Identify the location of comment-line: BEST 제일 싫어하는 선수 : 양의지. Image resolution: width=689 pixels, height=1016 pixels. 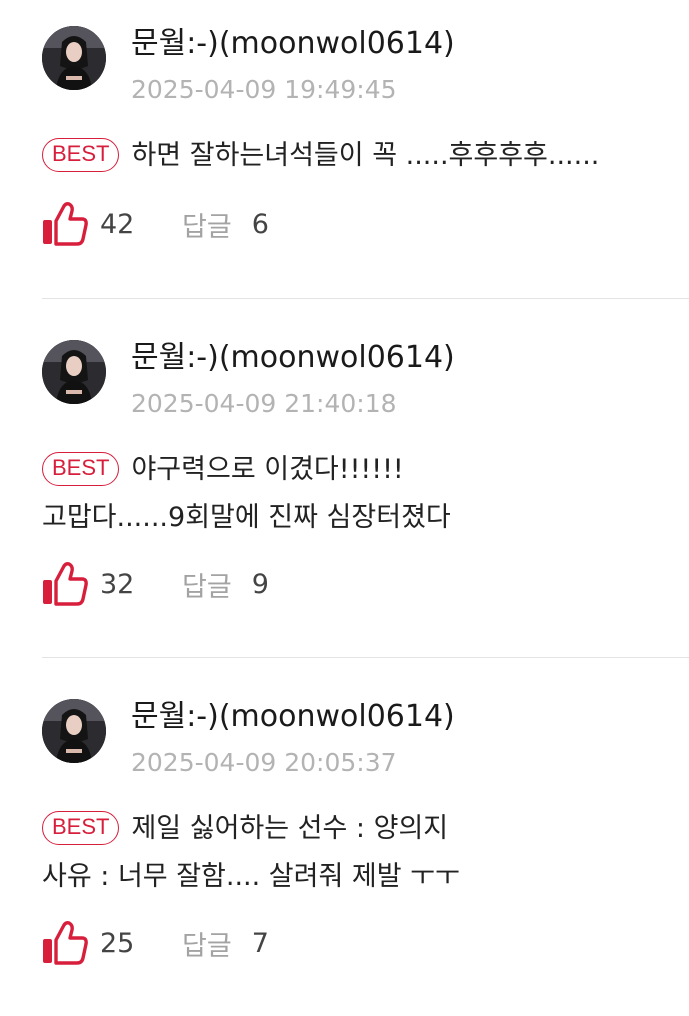
(362, 829).